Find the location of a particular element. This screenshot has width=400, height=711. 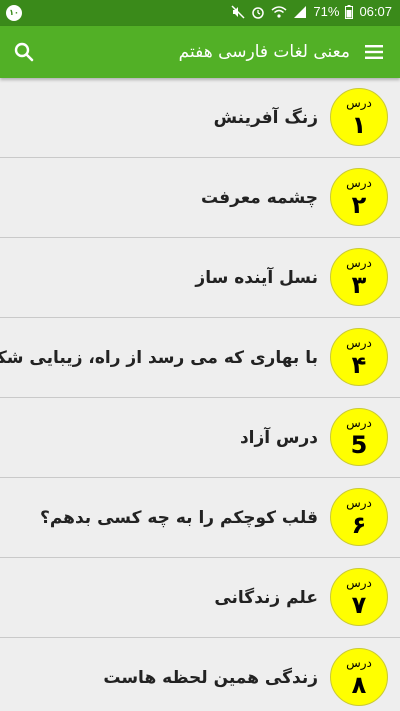

badge-number: ۶ is located at coordinates (359, 525).